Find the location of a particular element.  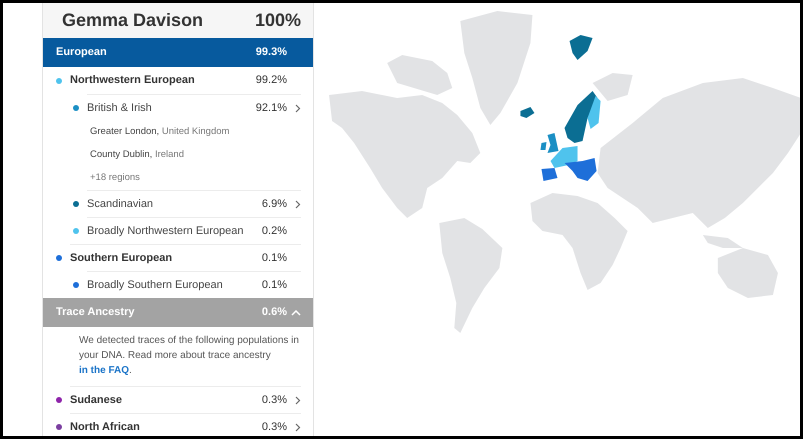

region-text: Greater London, United Kingdom is located at coordinates (160, 132).